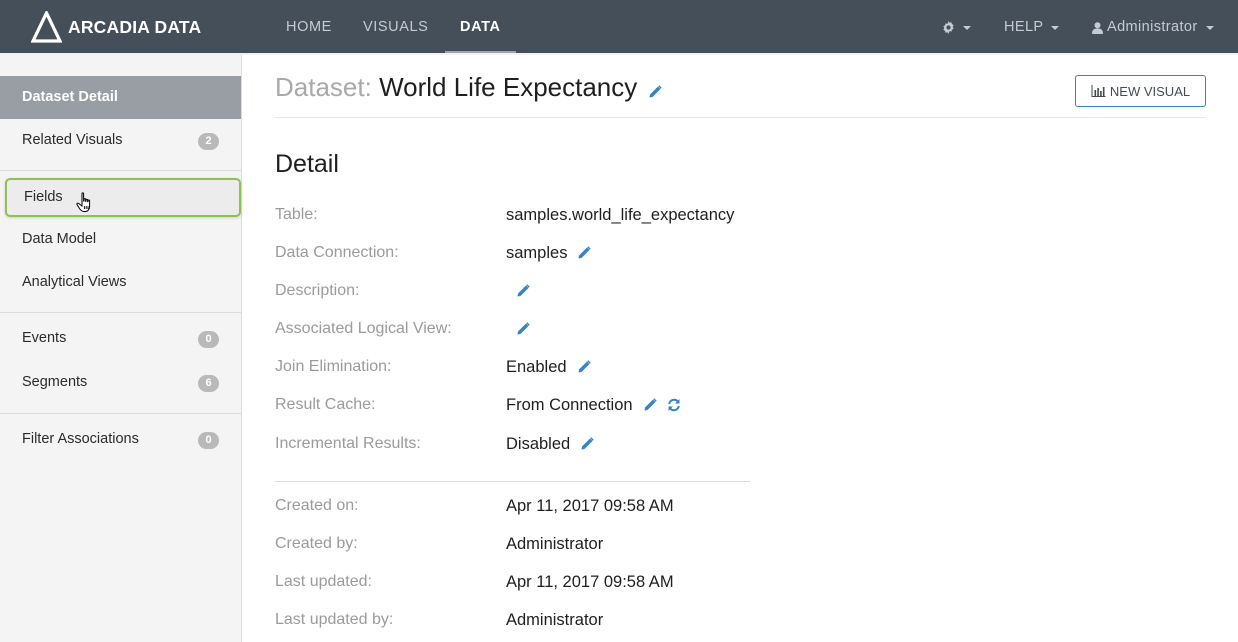  What do you see at coordinates (123, 197) in the screenshot?
I see `sidebar-item-fields: Fields` at bounding box center [123, 197].